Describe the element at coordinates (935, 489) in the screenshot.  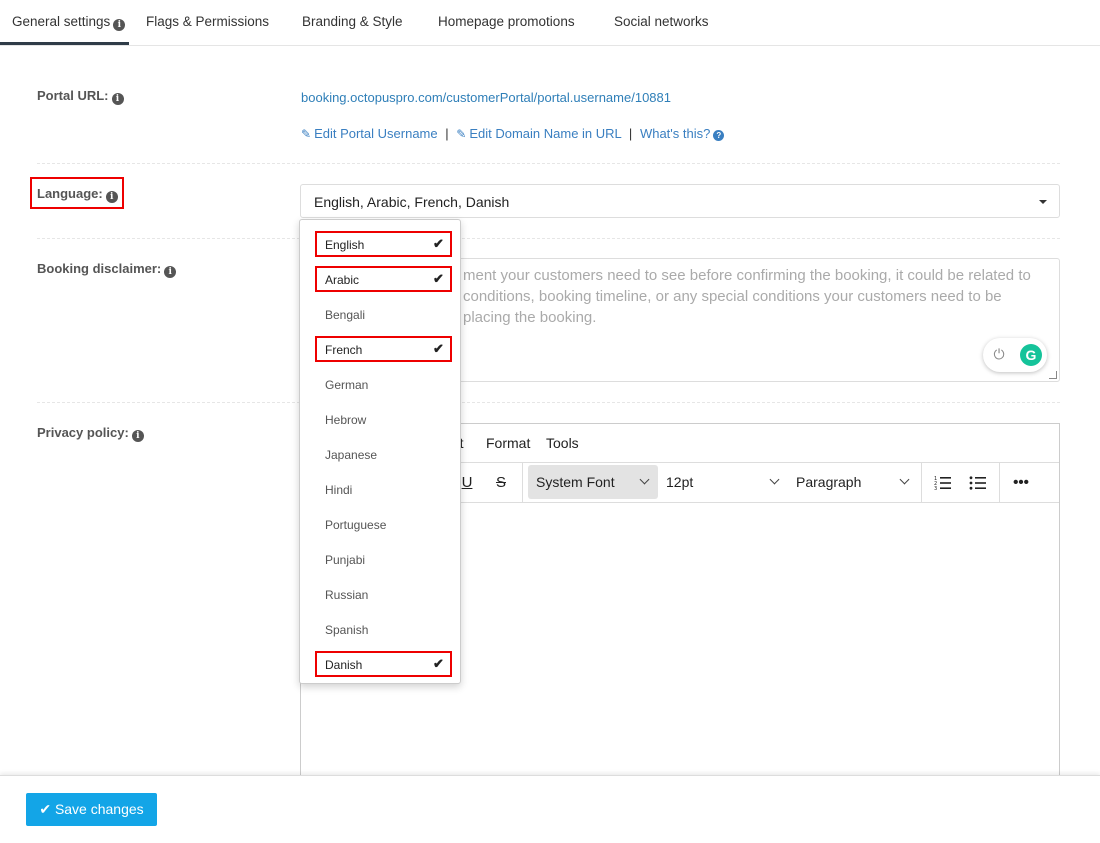
I see `svg-text: 3` at that location.